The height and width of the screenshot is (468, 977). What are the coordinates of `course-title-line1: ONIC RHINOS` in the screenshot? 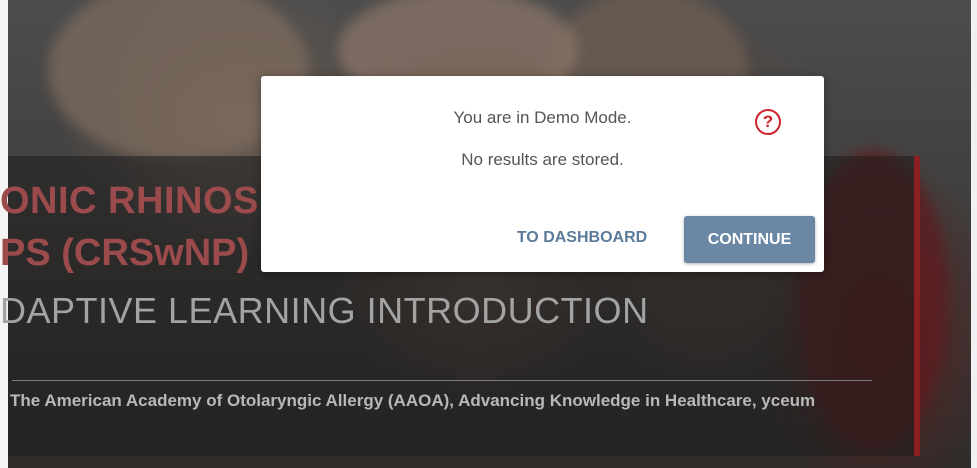 It's located at (129, 201).